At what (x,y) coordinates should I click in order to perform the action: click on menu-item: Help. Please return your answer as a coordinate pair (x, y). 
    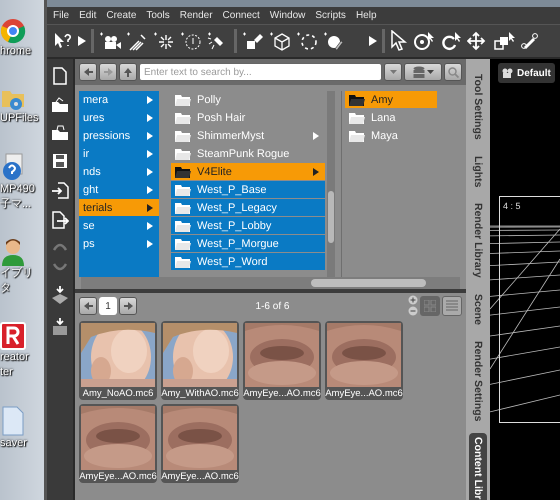
    Looking at the image, I should click on (366, 15).